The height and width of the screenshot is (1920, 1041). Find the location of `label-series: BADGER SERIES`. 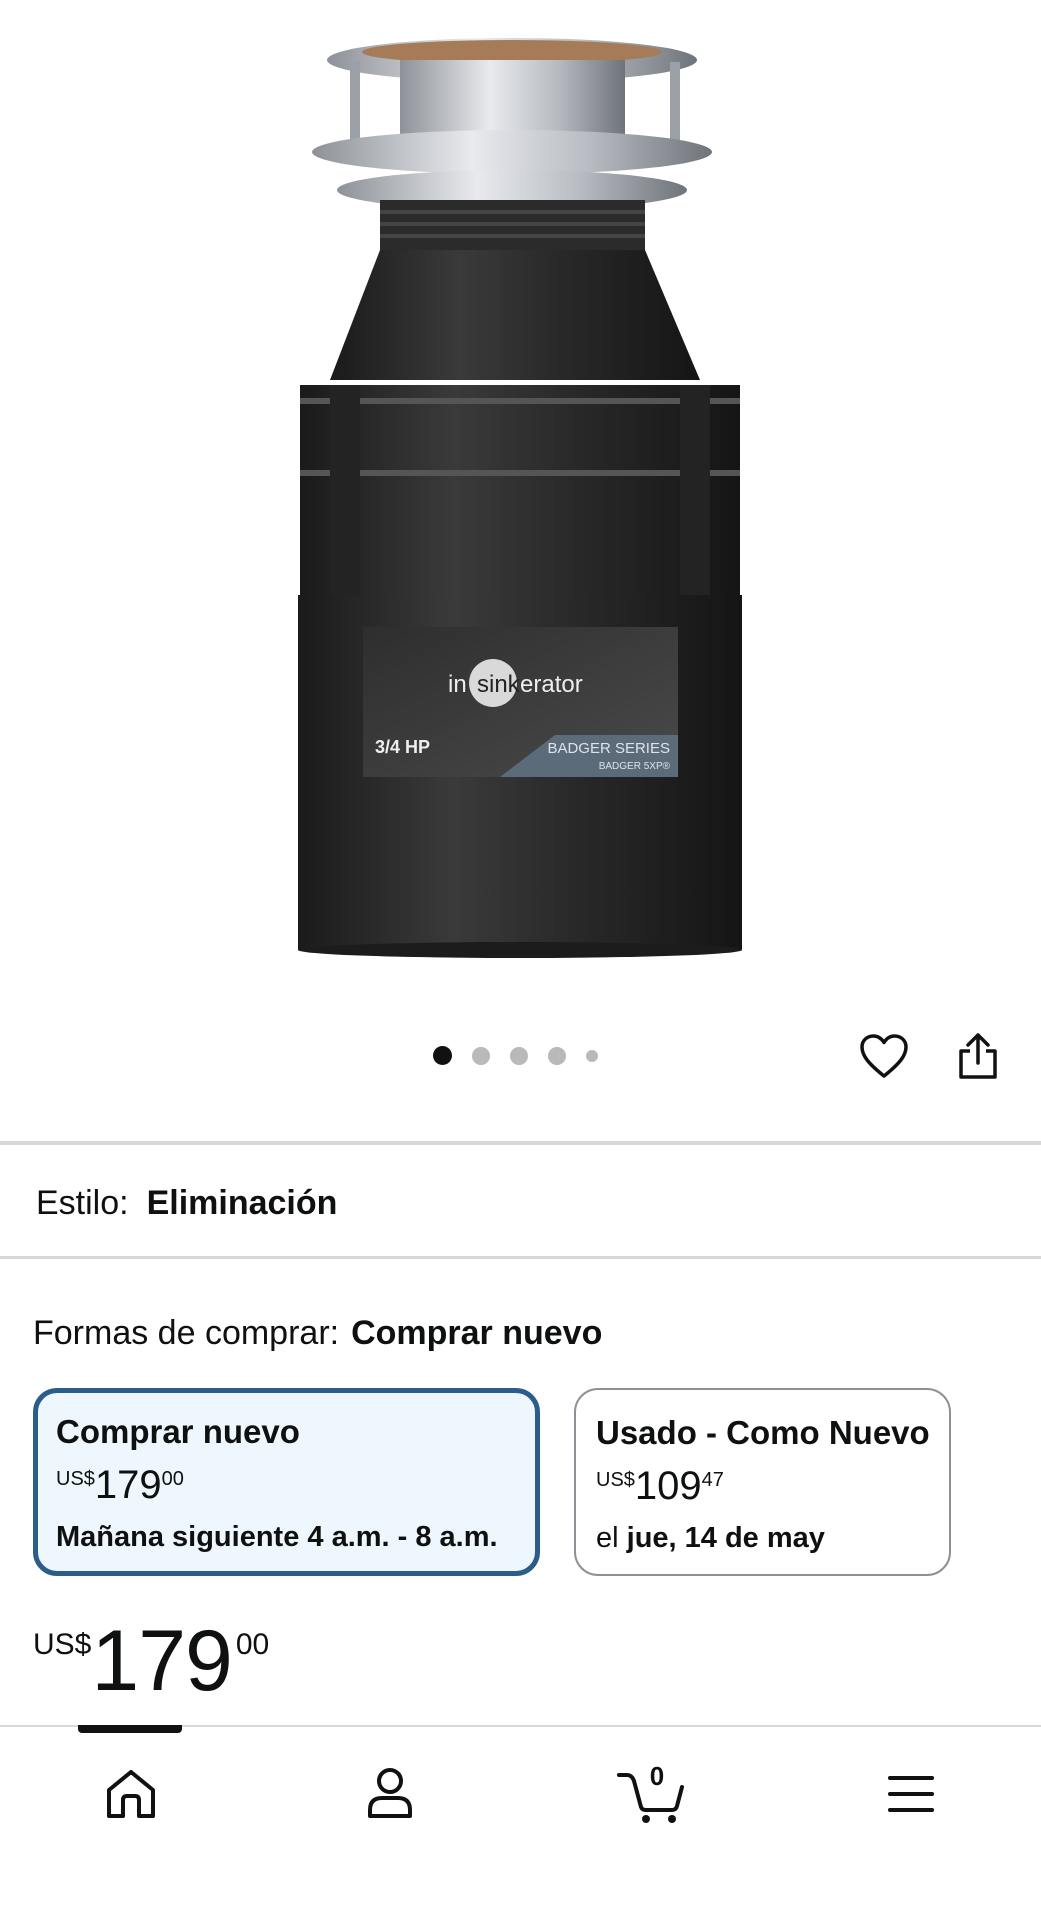

label-series: BADGER SERIES is located at coordinates (608, 748).